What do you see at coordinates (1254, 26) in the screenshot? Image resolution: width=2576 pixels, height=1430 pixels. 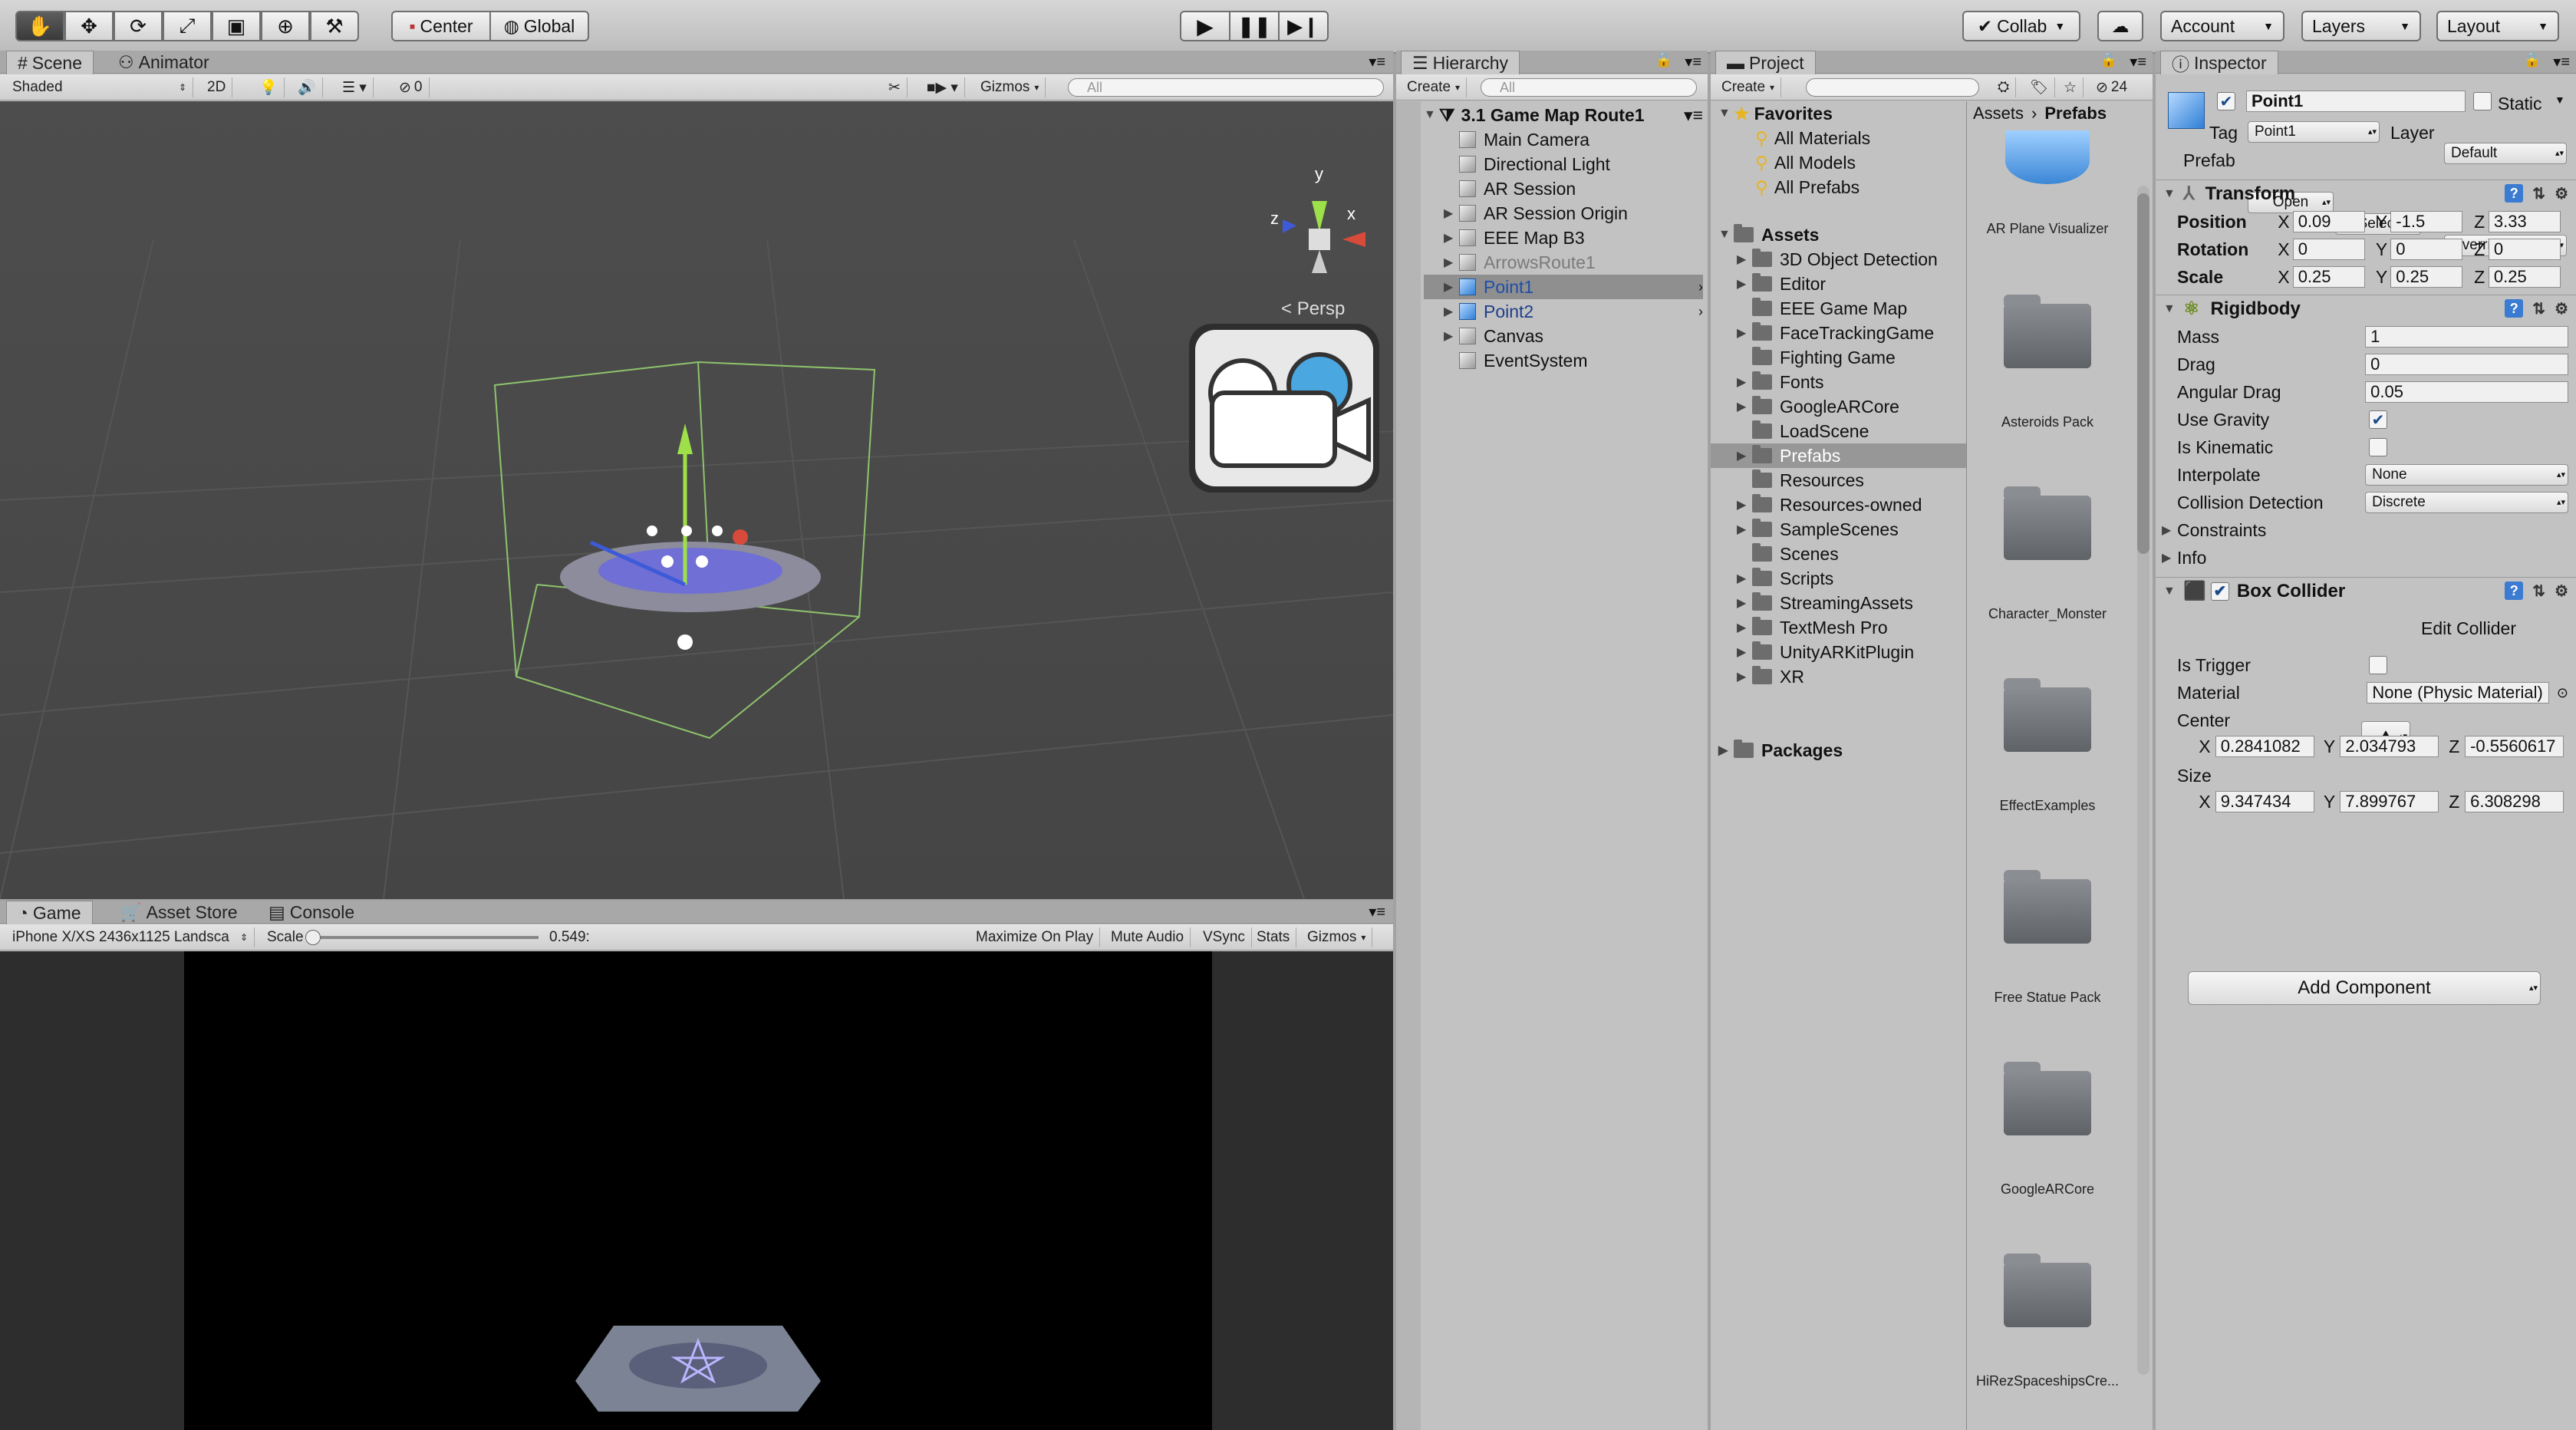 I see `pause-button: ❚❚` at bounding box center [1254, 26].